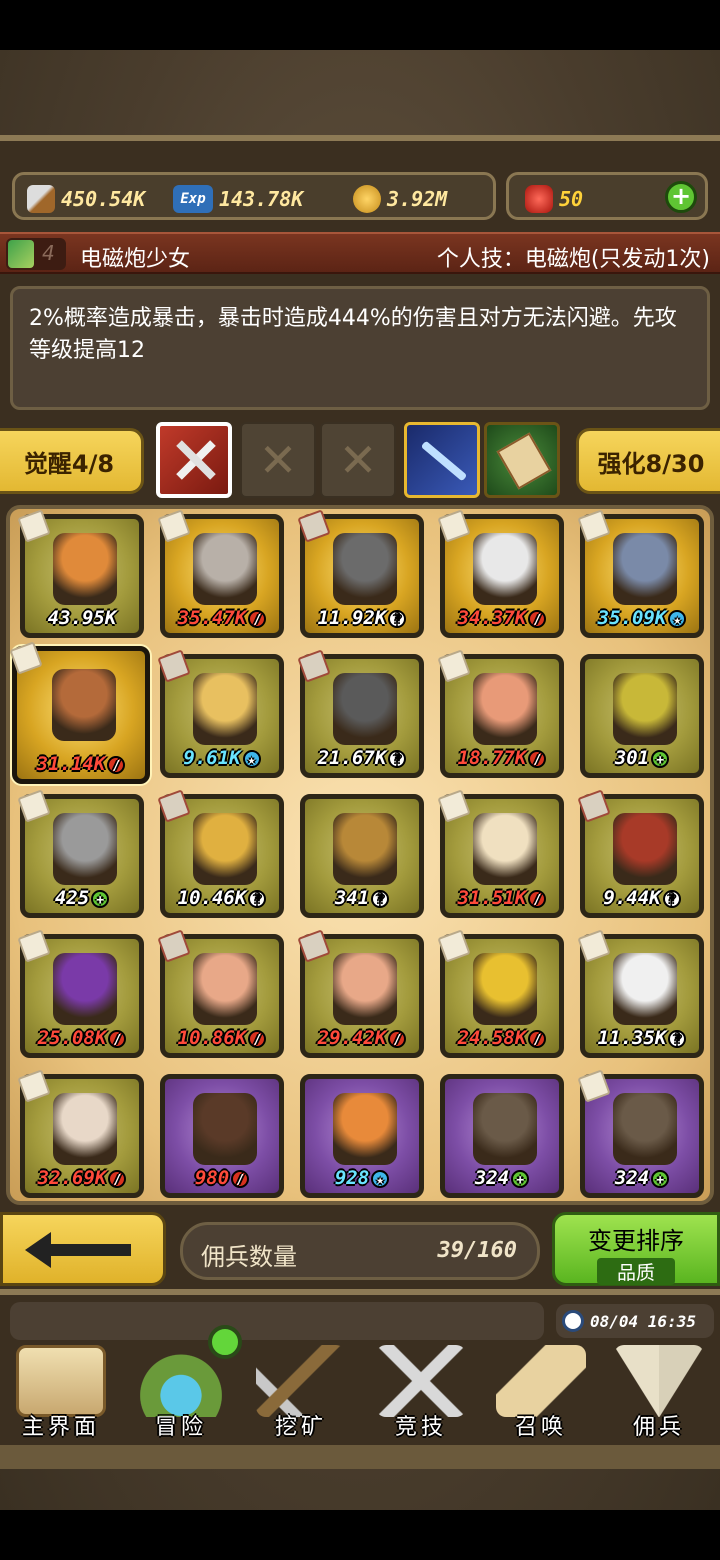 The image size is (720, 1560). I want to click on mercenary-card: 11.35K?, so click(640, 993).